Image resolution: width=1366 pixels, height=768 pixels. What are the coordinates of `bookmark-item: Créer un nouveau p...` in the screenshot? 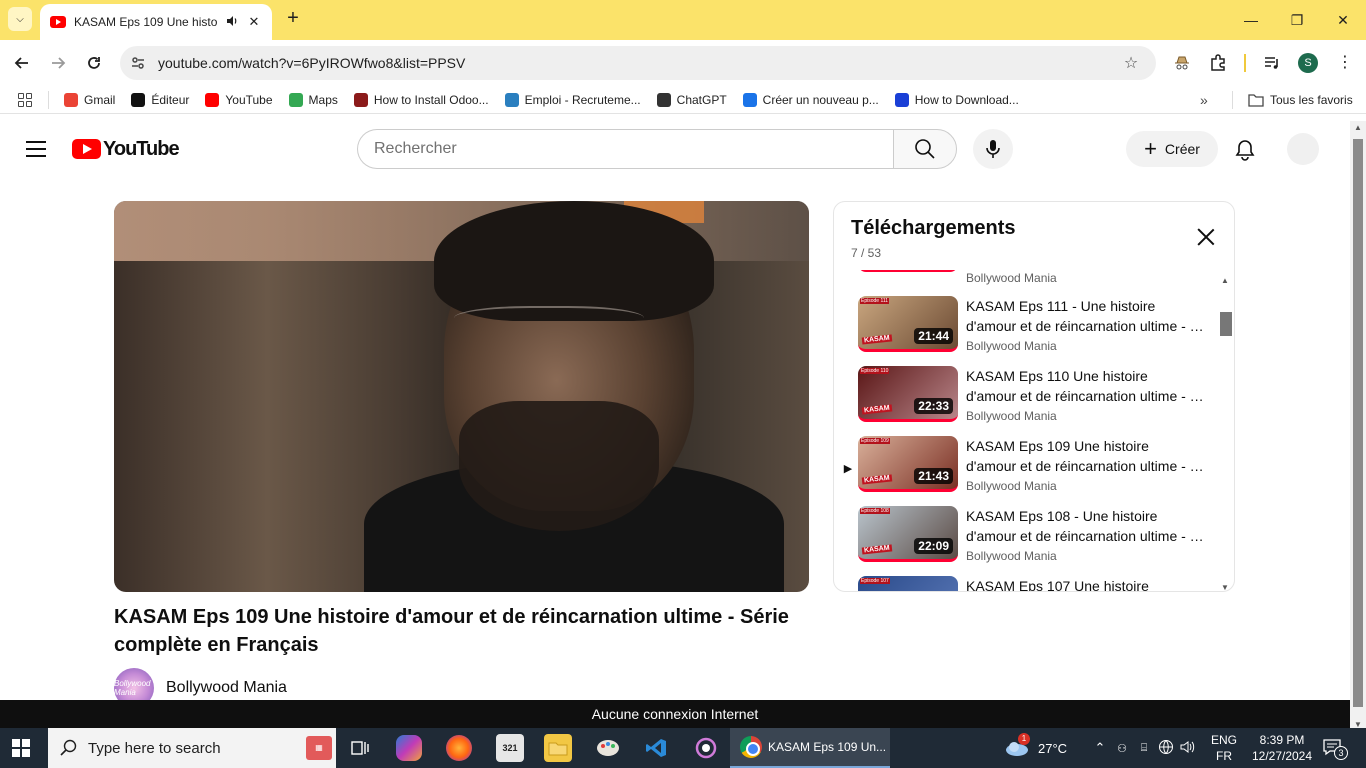 It's located at (810, 100).